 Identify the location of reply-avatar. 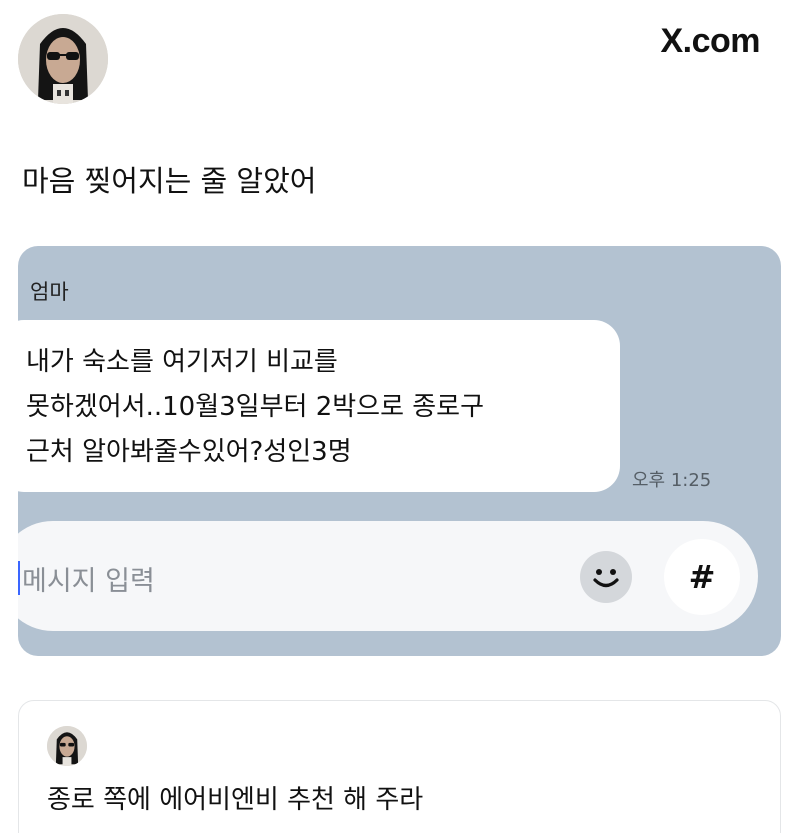
(67, 746).